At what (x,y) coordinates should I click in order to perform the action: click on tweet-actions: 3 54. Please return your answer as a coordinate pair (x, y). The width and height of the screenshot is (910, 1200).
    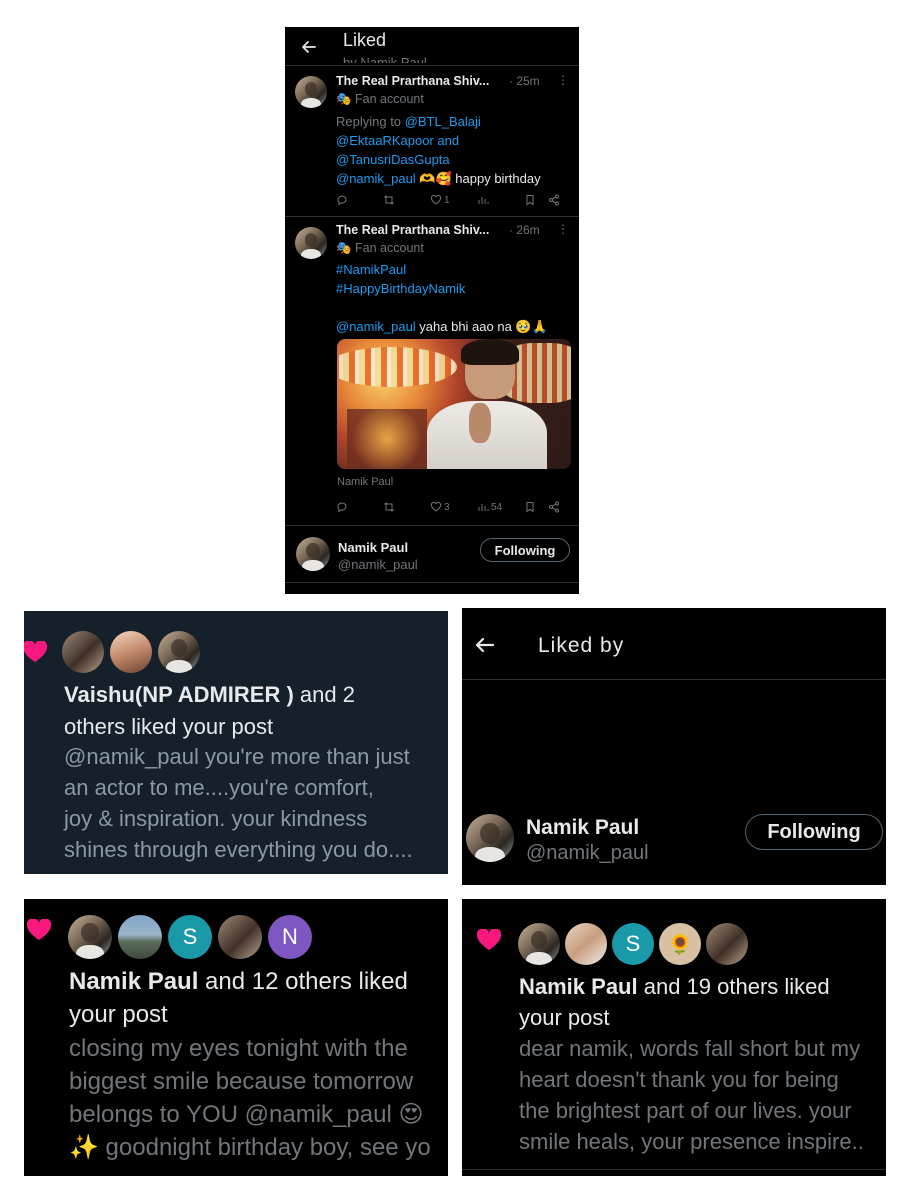
    Looking at the image, I should click on (453, 507).